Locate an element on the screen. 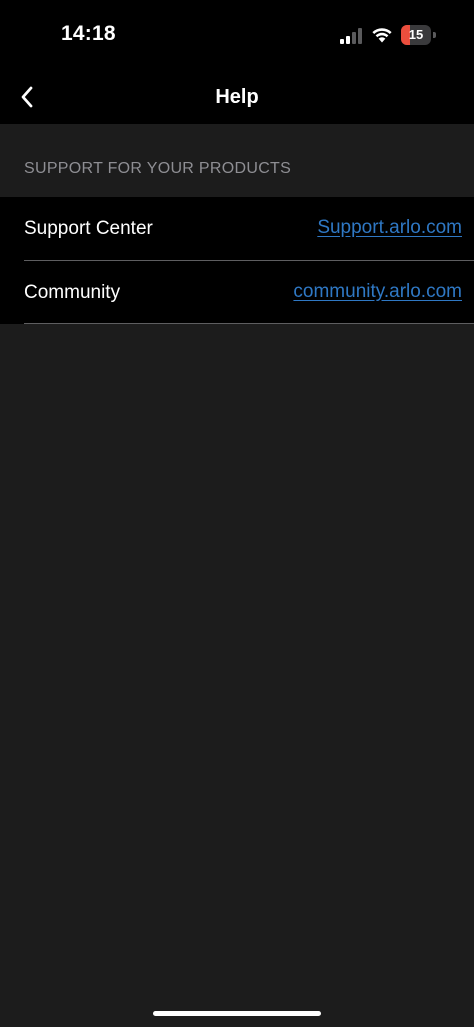 This screenshot has height=1027, width=474. list-item-community: Community community.arlo.com is located at coordinates (237, 292).